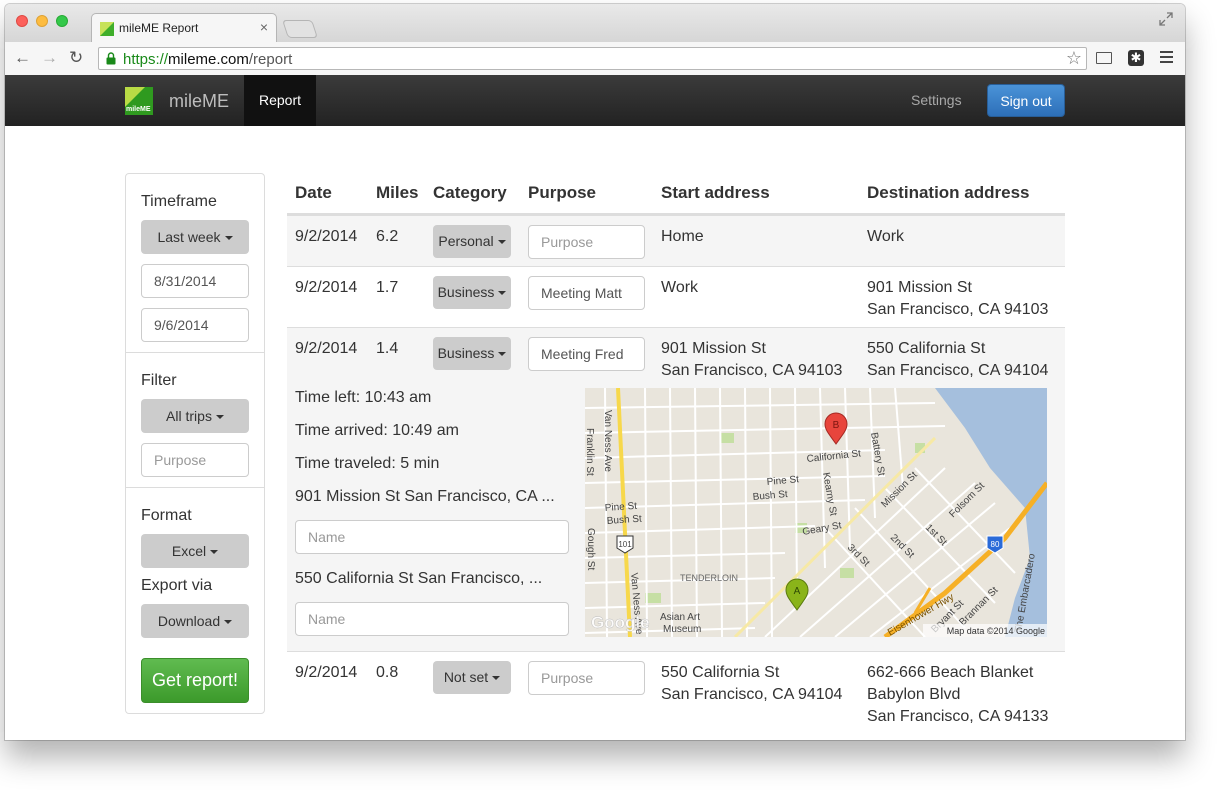 This screenshot has width=1221, height=795. Describe the element at coordinates (189, 237) in the screenshot. I see `timeframe-value: Last week` at that location.